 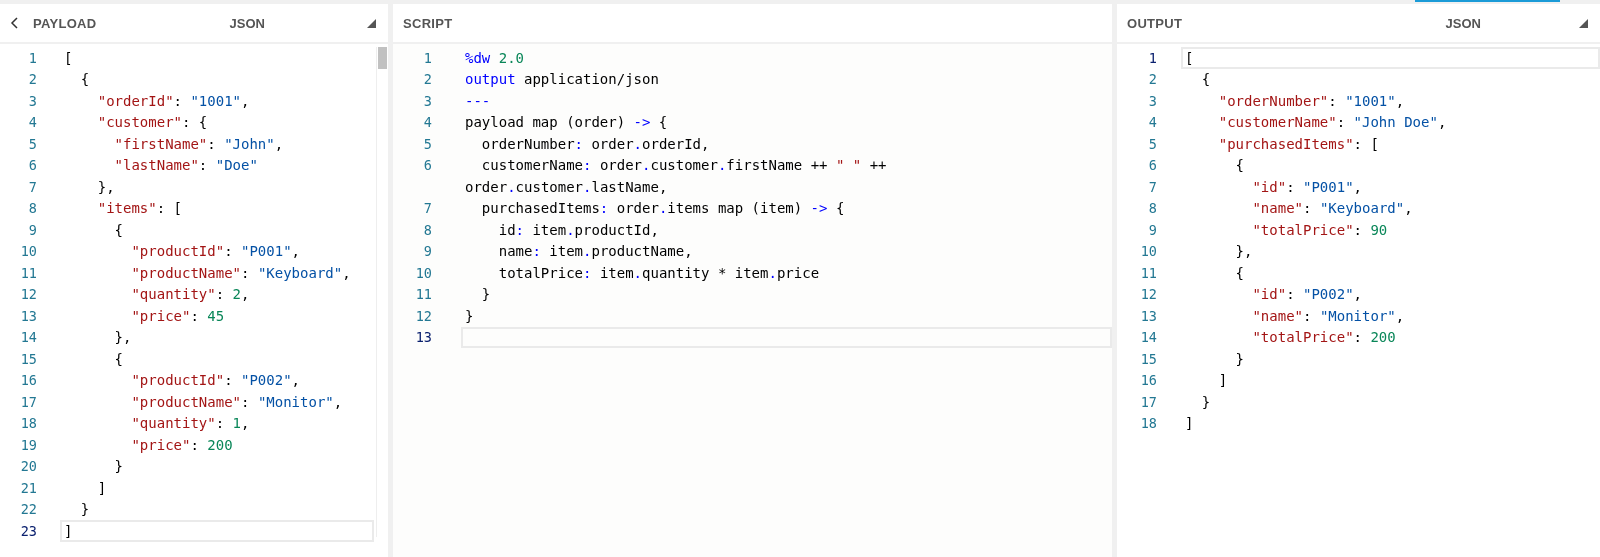 I want to click on code-line: "customerName": "John Doe",, so click(x=1332, y=122).